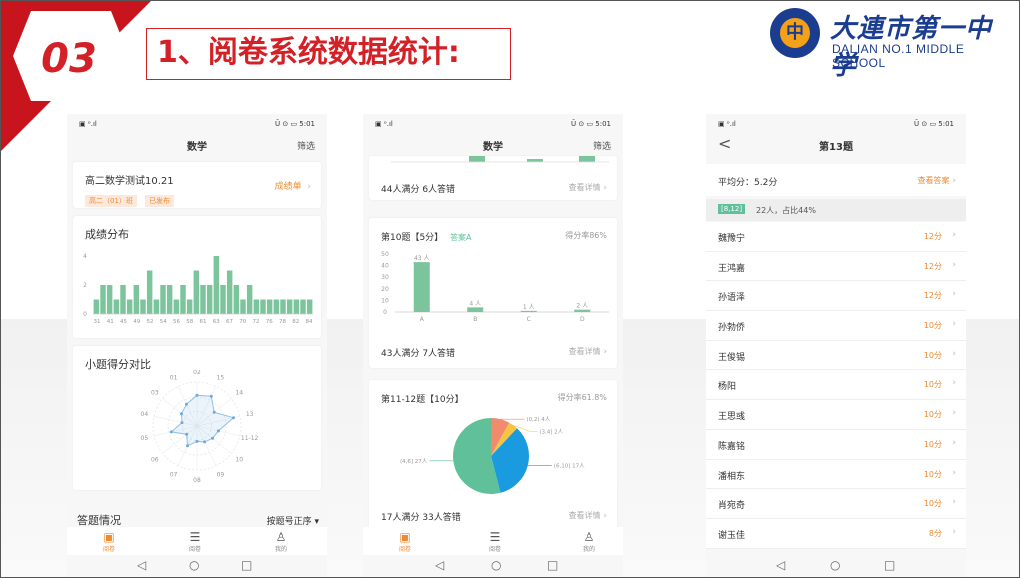 Image resolution: width=1020 pixels, height=578 pixels. Describe the element at coordinates (493, 145) in the screenshot. I see `nav-bar: 数学 筛选` at that location.